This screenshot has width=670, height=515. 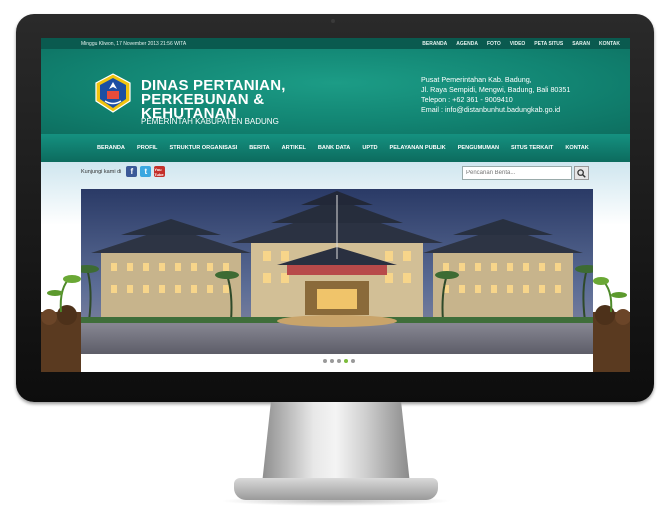 What do you see at coordinates (251, 99) in the screenshot?
I see `department-title: DINAS PERTANIAN, PERKEBUNAN & KEHUTANAN` at bounding box center [251, 99].